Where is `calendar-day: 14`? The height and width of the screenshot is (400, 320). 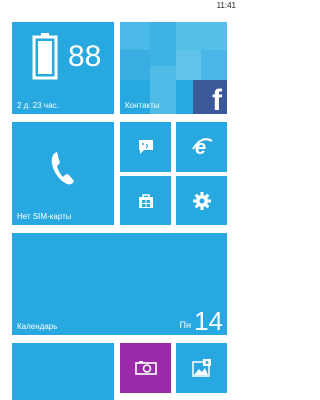 calendar-day: 14 is located at coordinates (208, 320).